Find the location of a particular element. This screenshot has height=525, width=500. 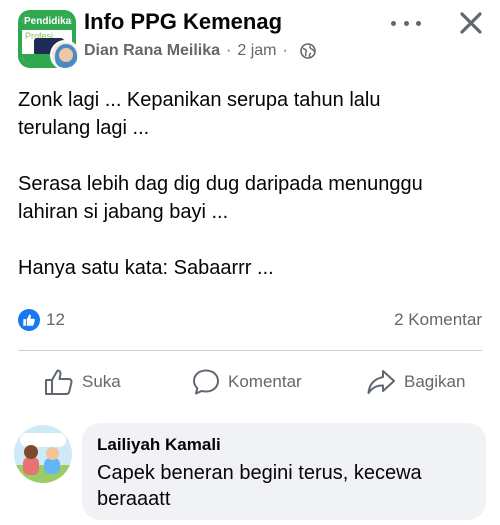

post-time: 2 jam is located at coordinates (256, 51).